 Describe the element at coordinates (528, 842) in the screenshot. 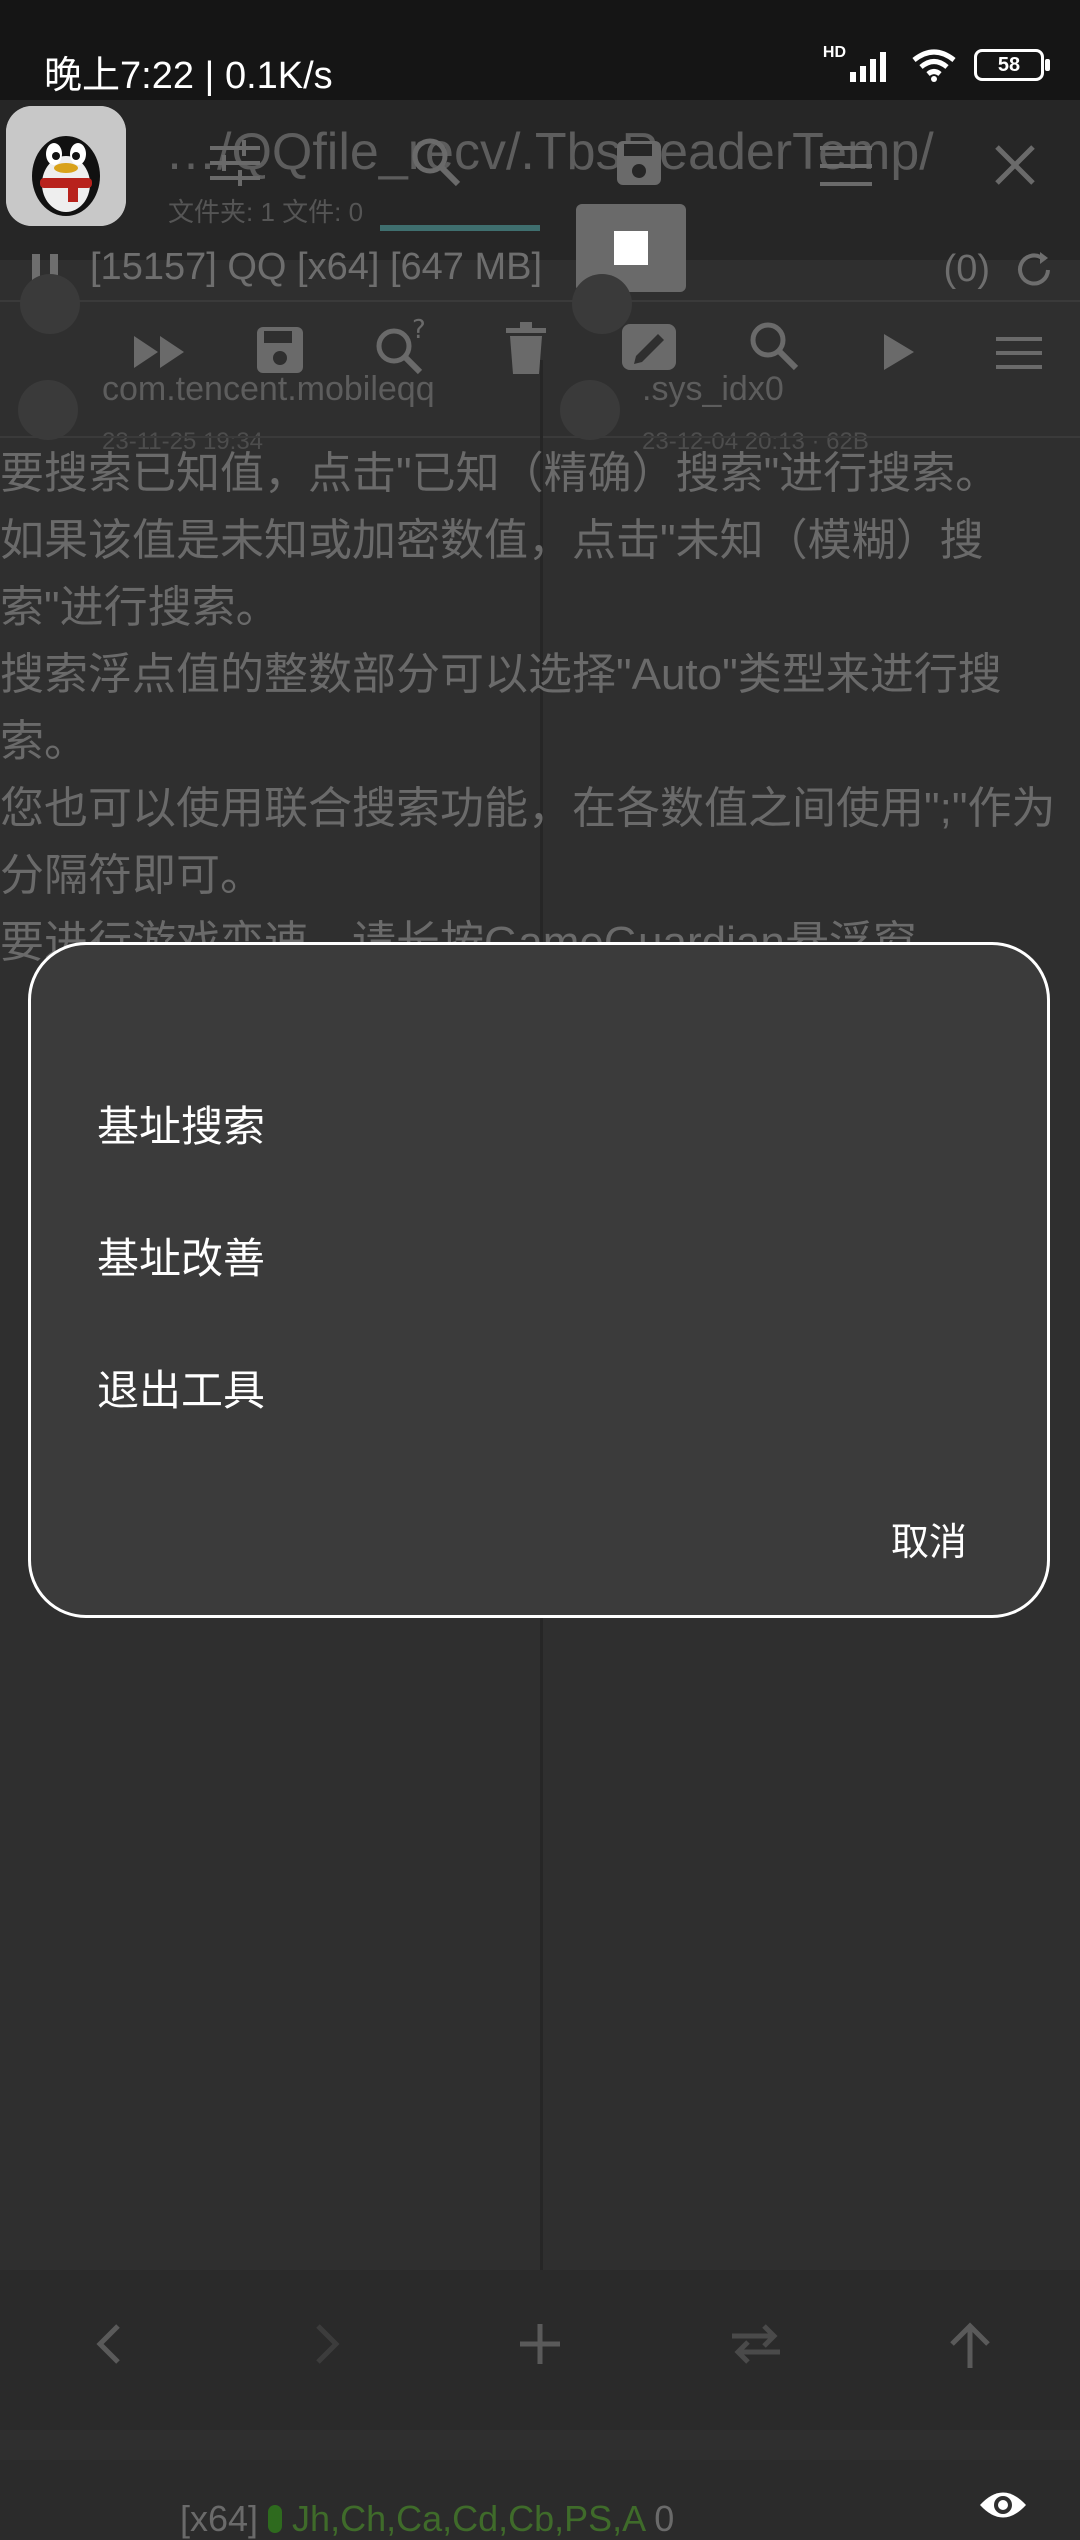

I see `help-line: 您也可以使用联合搜索功能，在各数值之间使用";"作为分隔符即可。` at that location.